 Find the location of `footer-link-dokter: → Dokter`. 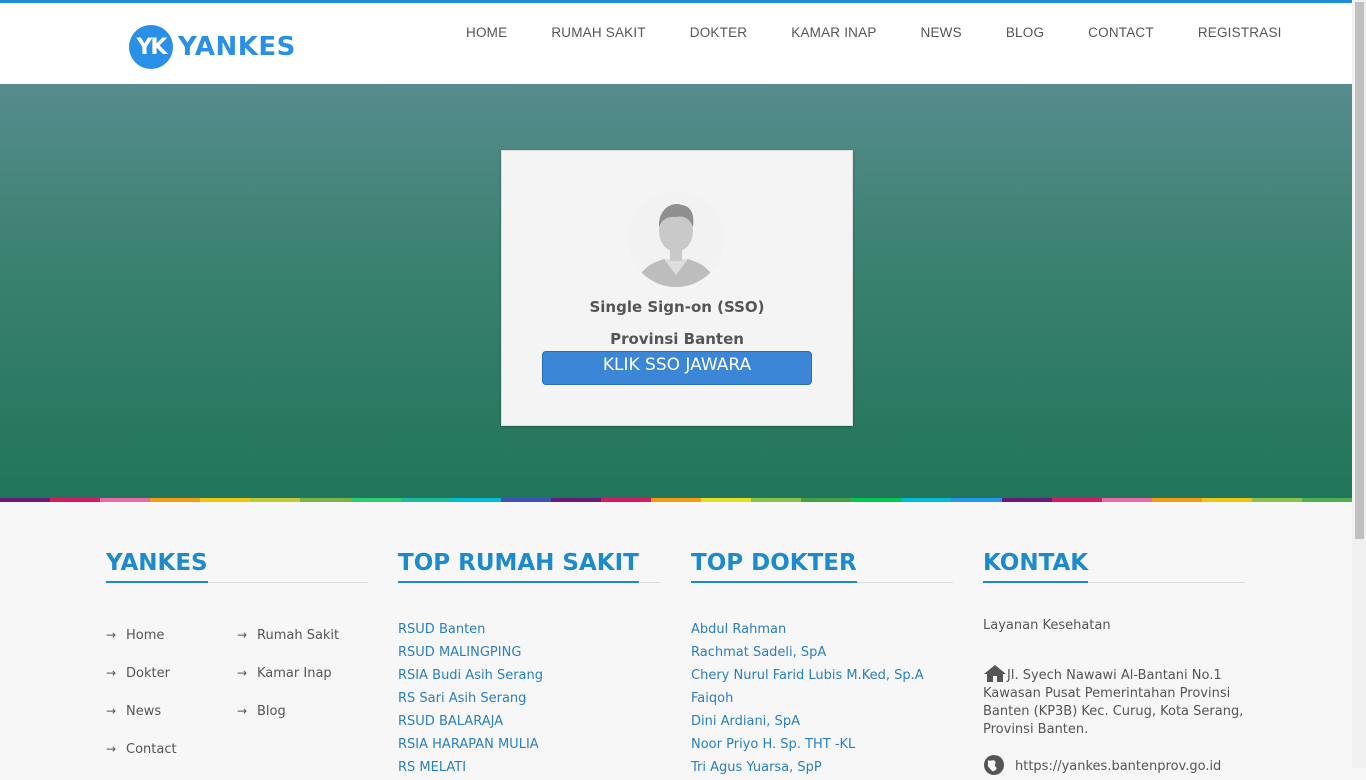

footer-link-dokter: → Dokter is located at coordinates (138, 673).